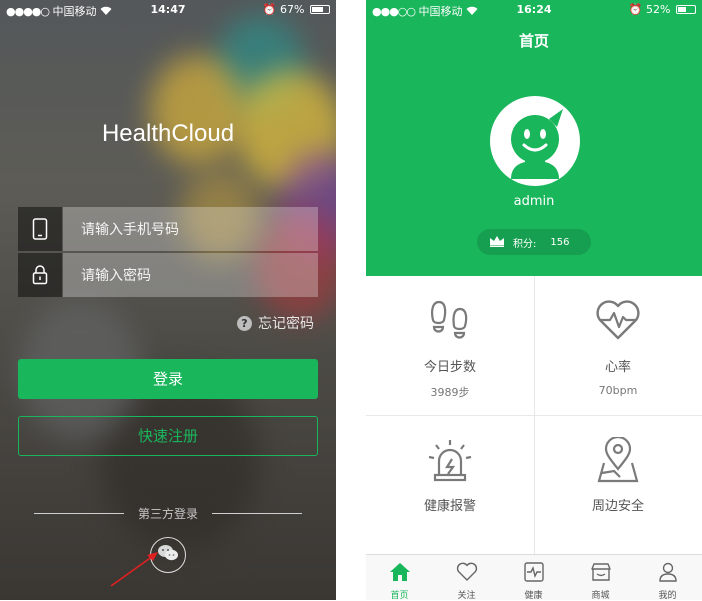 The image size is (702, 601). I want to click on status-bar: ●●●●○ 中国移动 14:47 ⏰ 67%, so click(168, 10).